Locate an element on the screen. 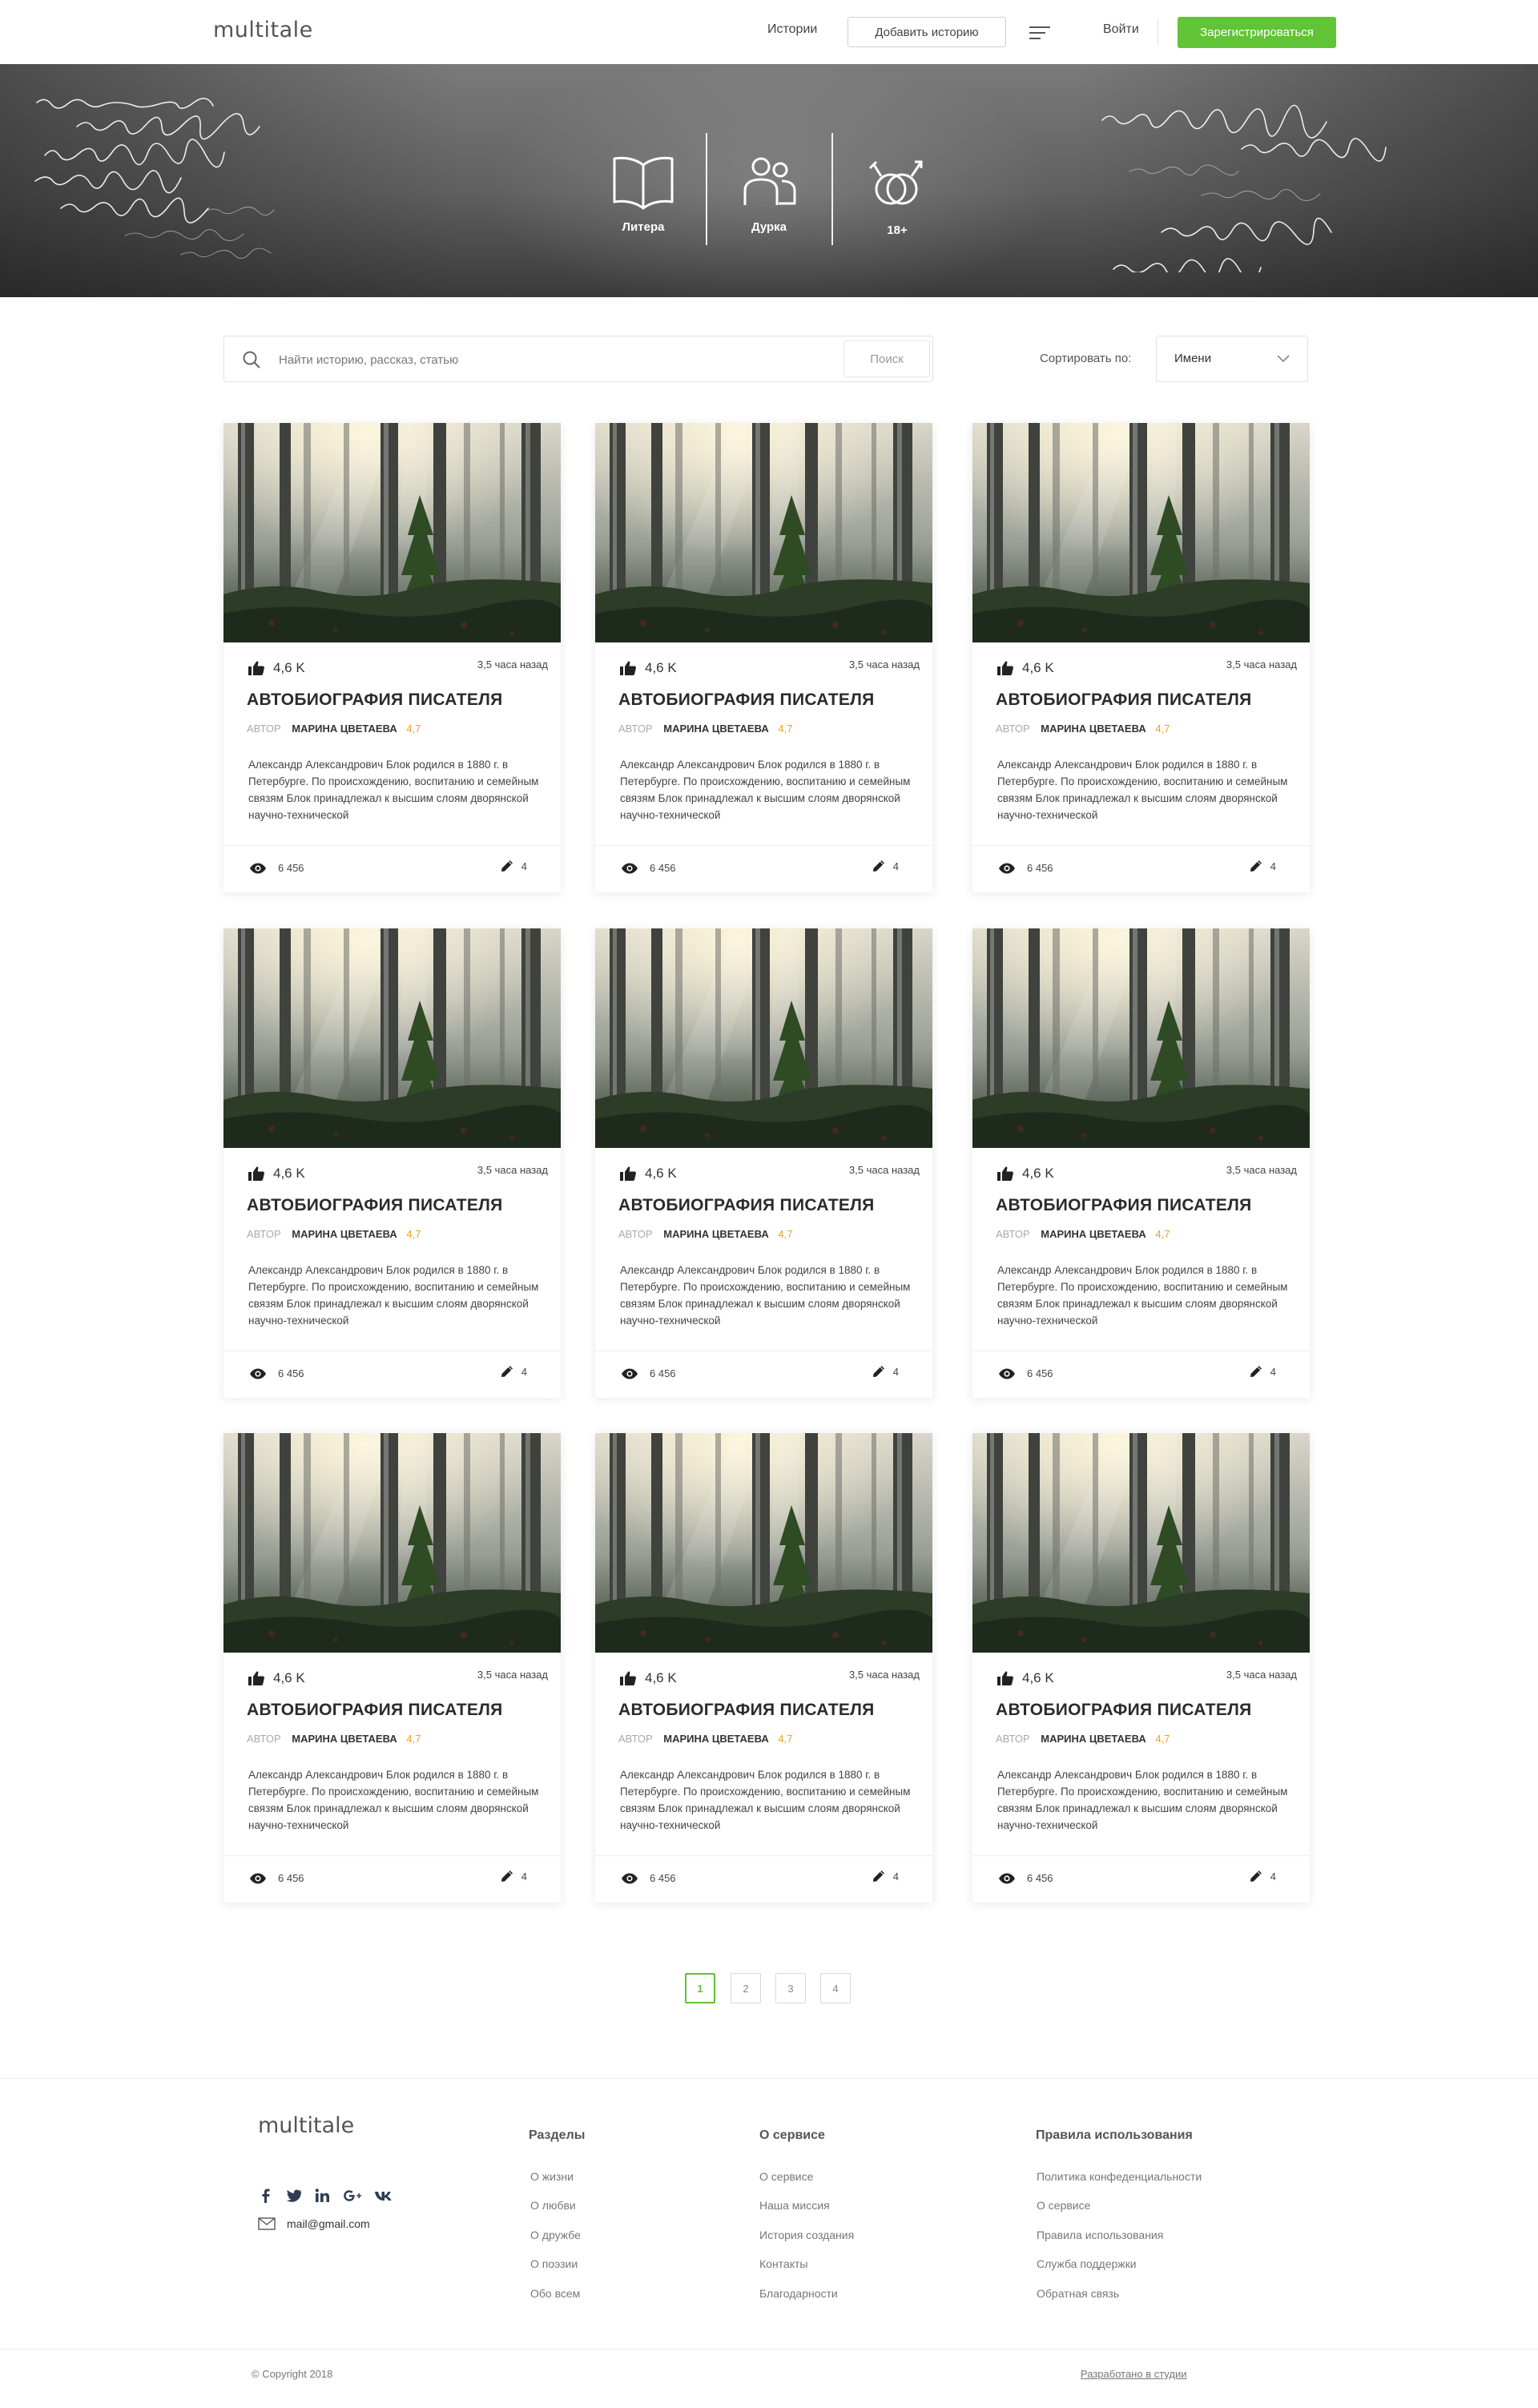 This screenshot has width=1538, height=2408. footer-link: О дружбе is located at coordinates (556, 2235).